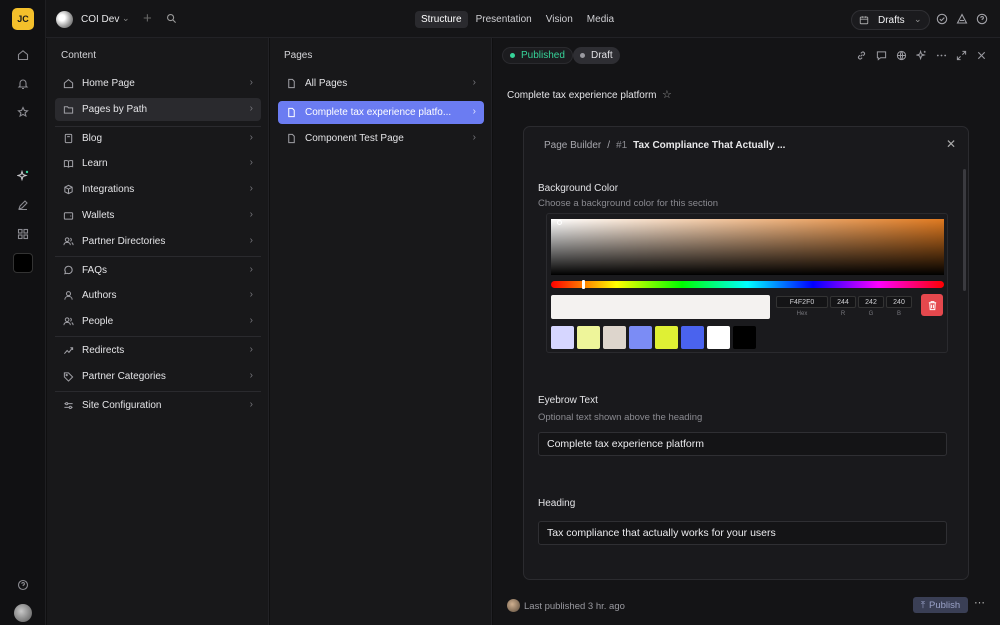  What do you see at coordinates (147, 18) in the screenshot?
I see `plus-icon: +` at bounding box center [147, 18].